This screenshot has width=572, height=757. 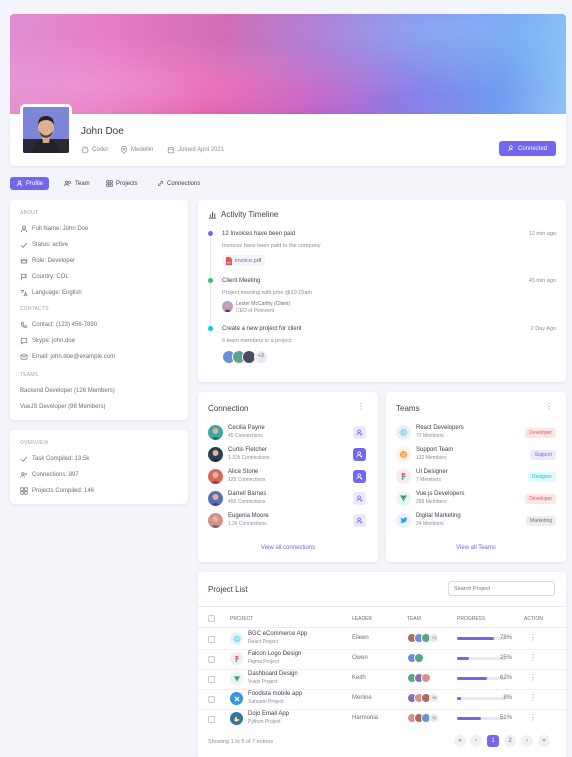 I want to click on profile-role: Coder, so click(x=94, y=150).